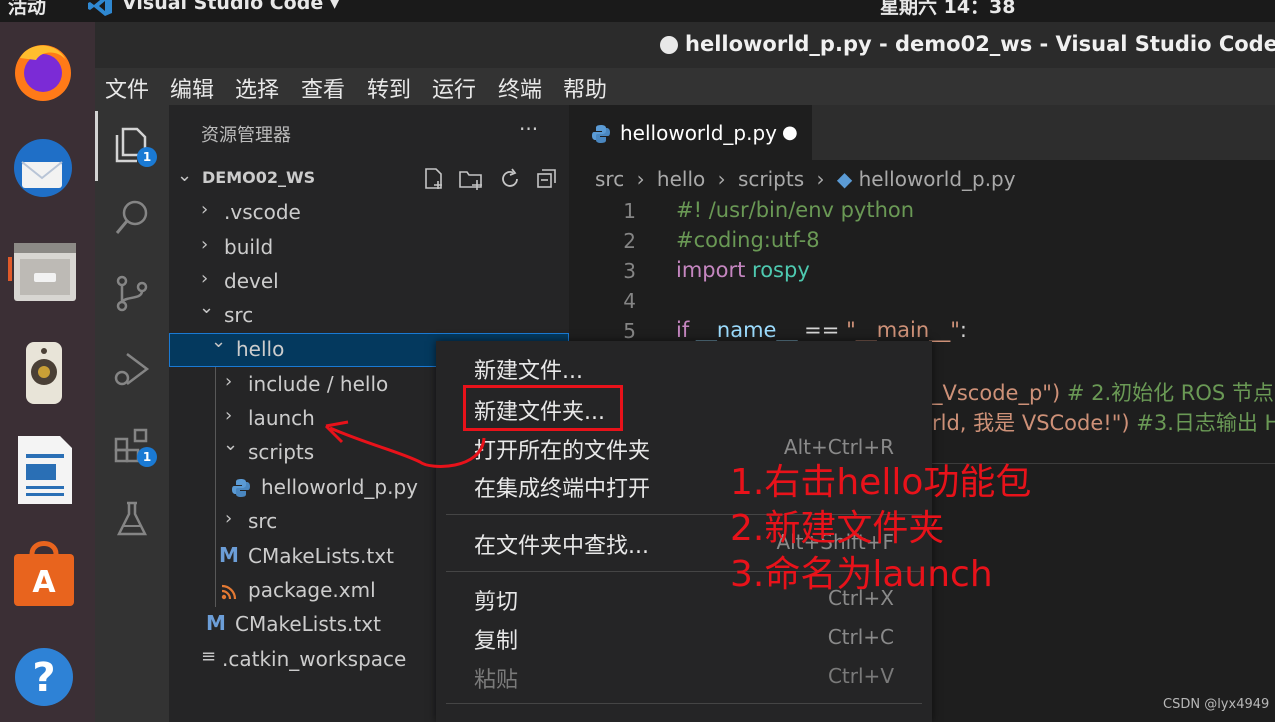  I want to click on annotation-step-1: 1.右击hello功能包, so click(881, 482).